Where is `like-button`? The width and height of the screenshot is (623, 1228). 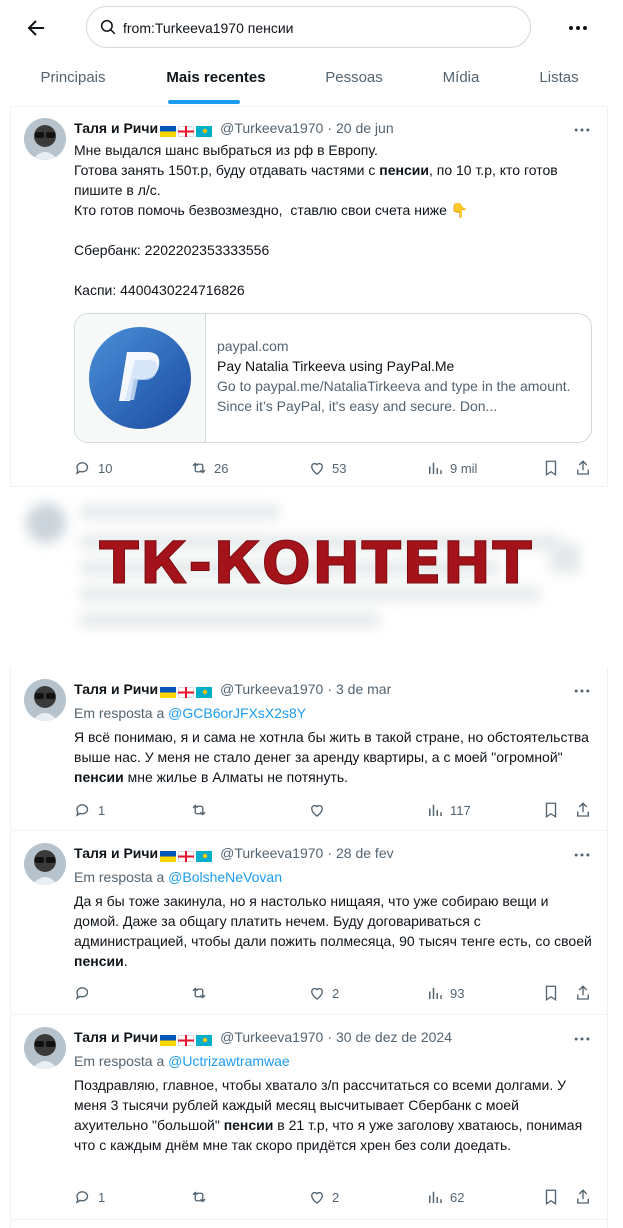 like-button is located at coordinates (320, 810).